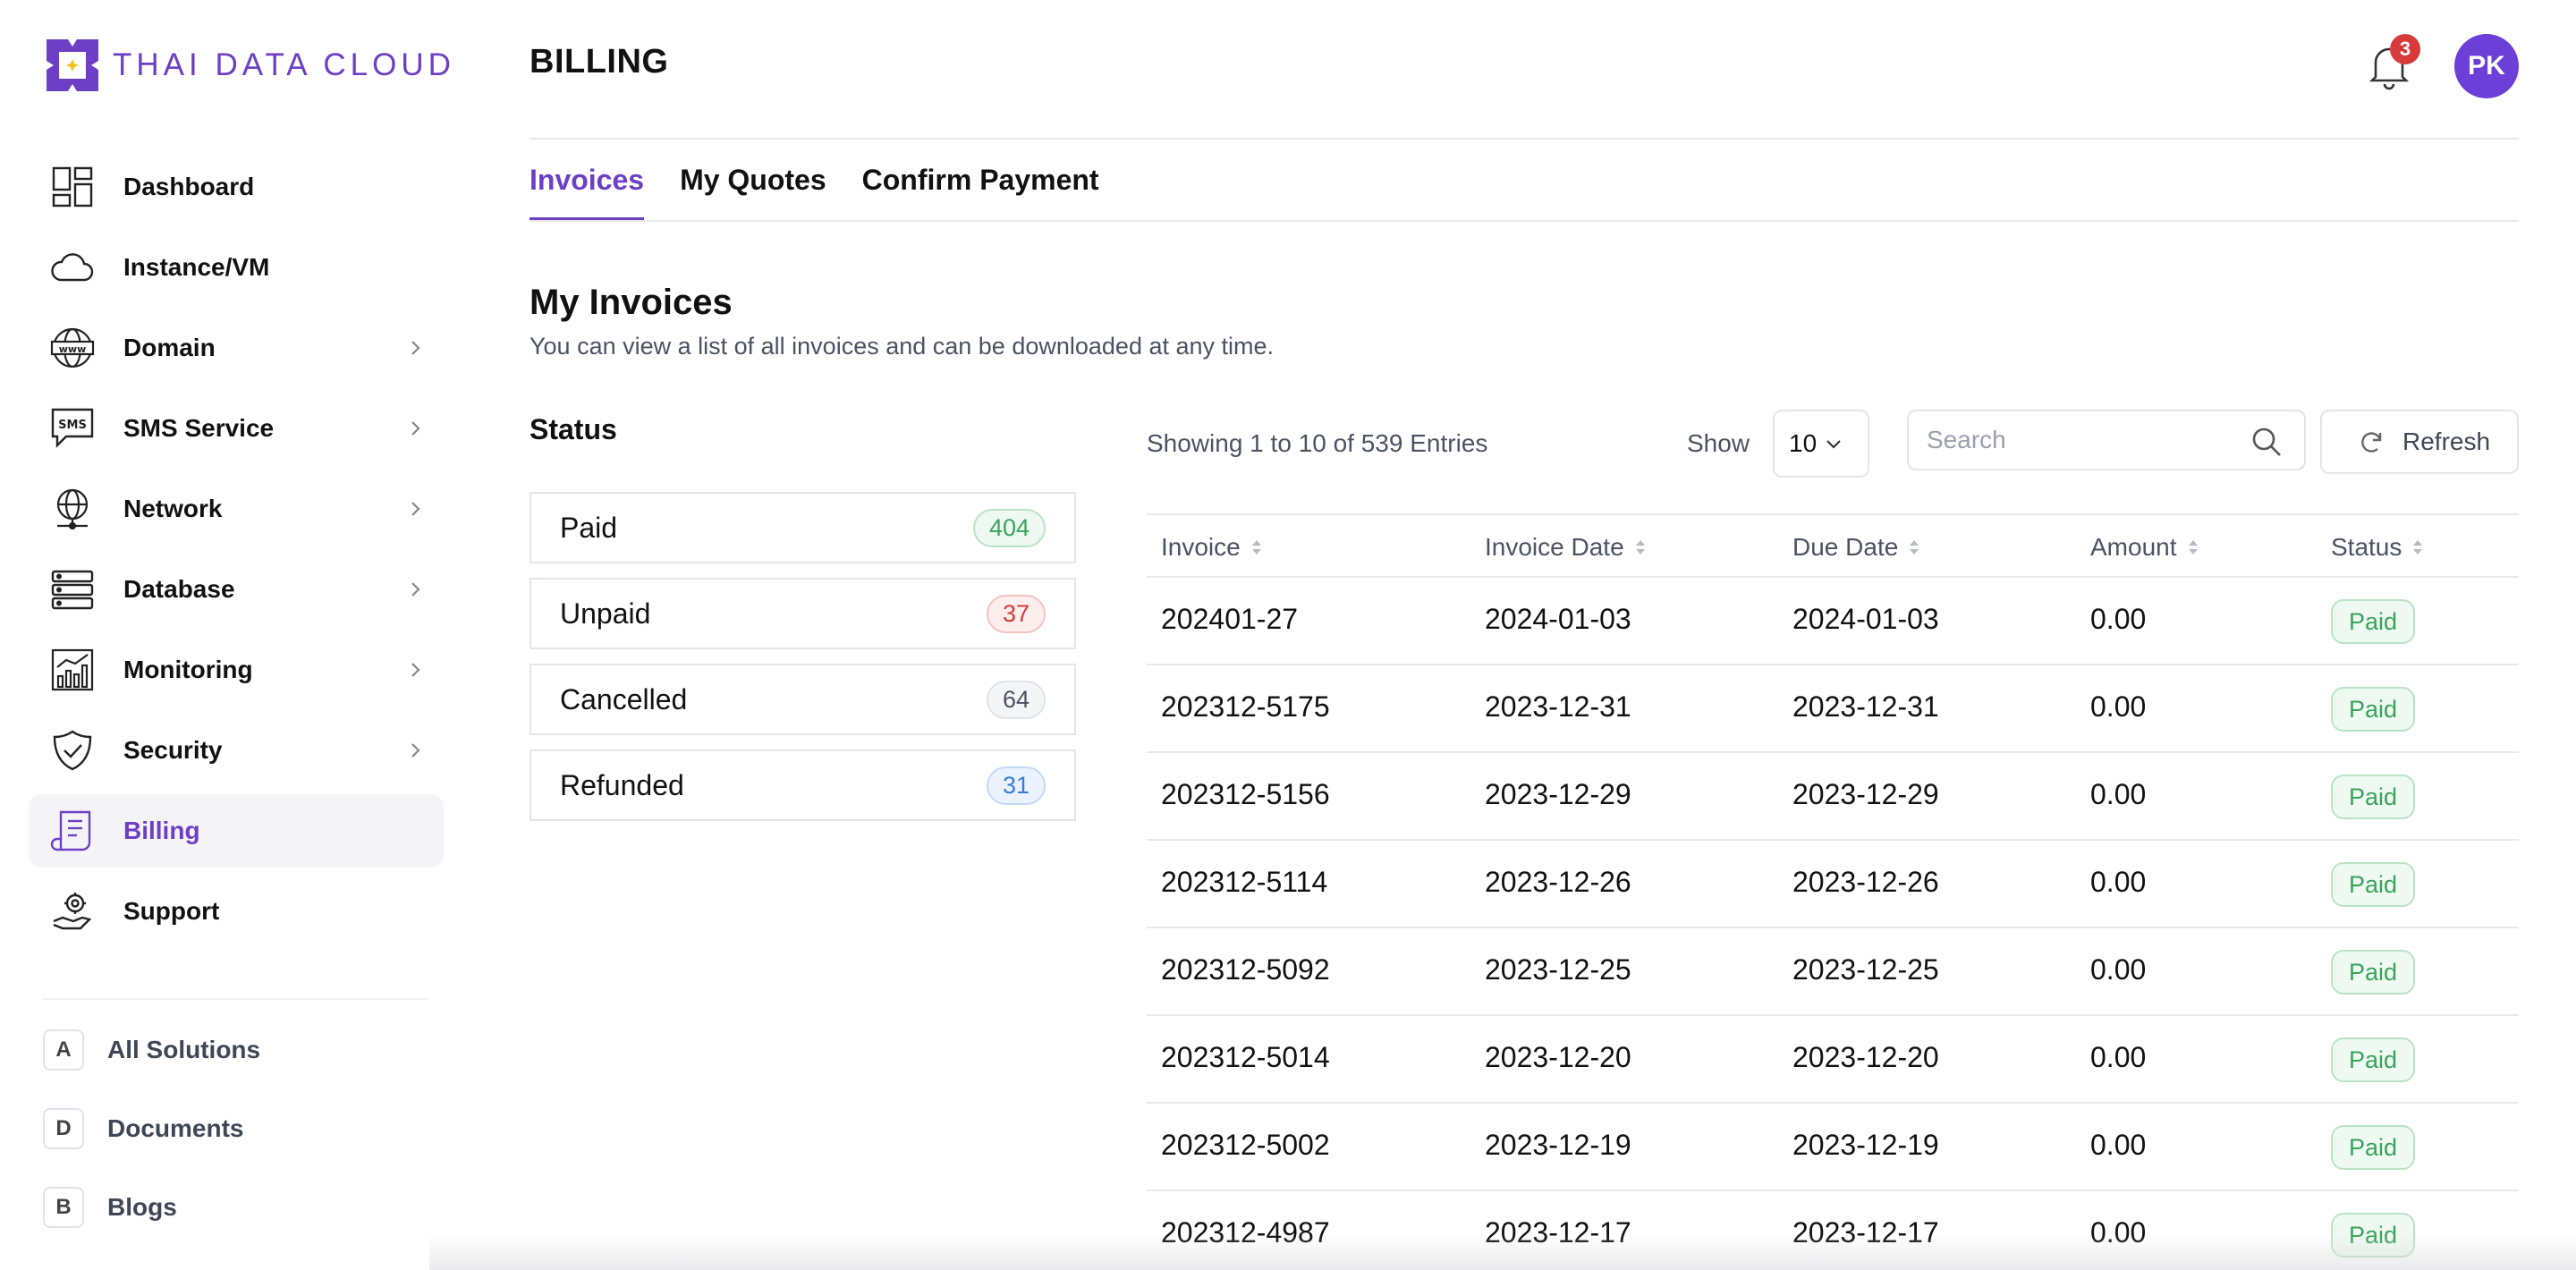 Image resolution: width=2576 pixels, height=1270 pixels. What do you see at coordinates (184, 1050) in the screenshot?
I see `solution-label: All Solutions` at bounding box center [184, 1050].